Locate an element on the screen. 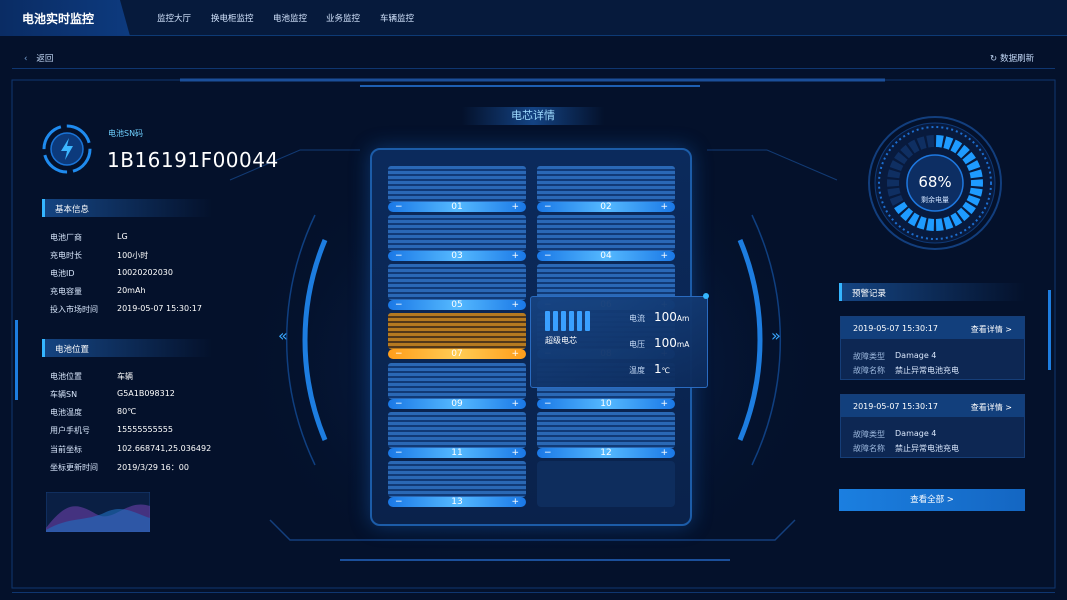 This screenshot has height=600, width=1067. nav-item-vehicle: 车辆监控 is located at coordinates (397, 18).